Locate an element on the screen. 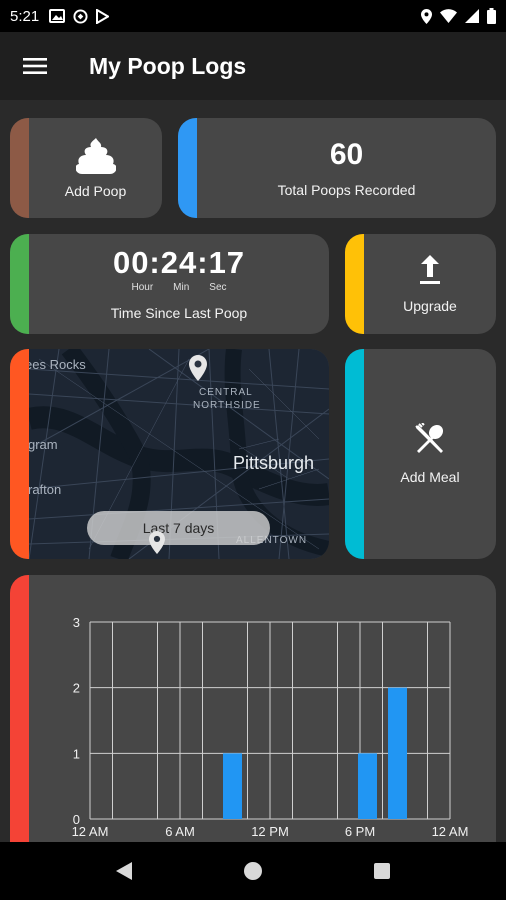  chart-x-tick-label: 12 PM is located at coordinates (270, 831).